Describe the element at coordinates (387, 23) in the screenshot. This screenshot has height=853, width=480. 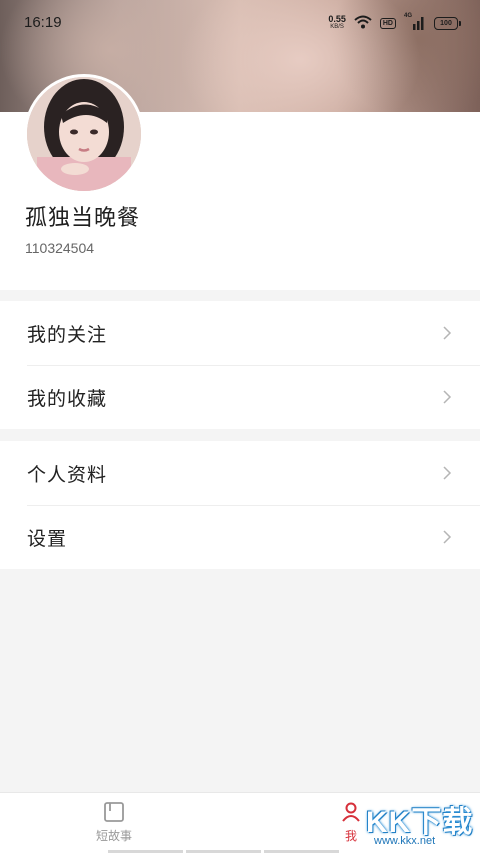
I see `hd-badge: HD` at that location.